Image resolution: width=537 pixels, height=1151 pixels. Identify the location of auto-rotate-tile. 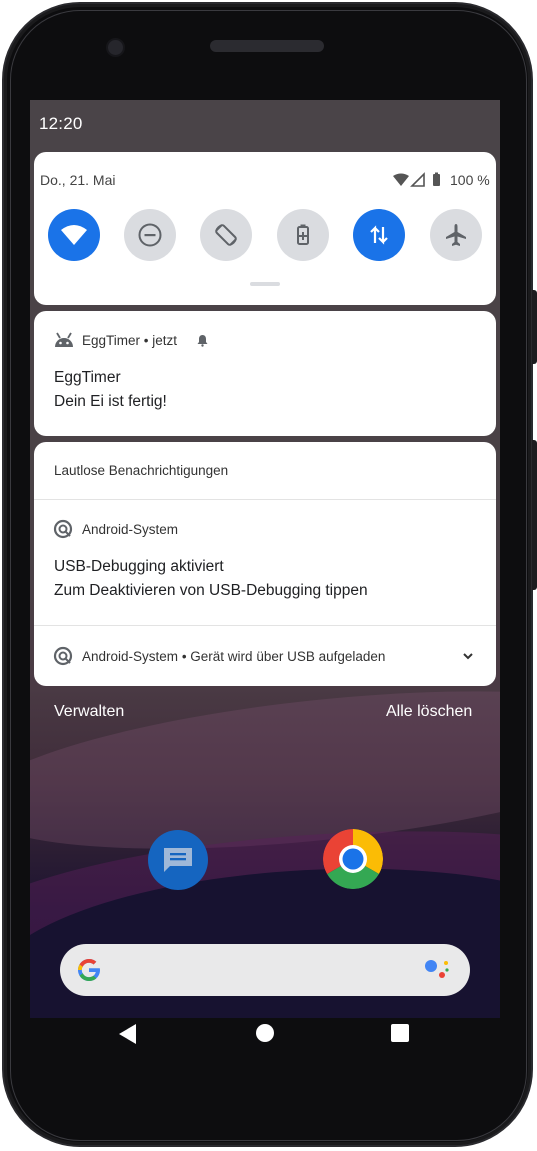
(226, 235).